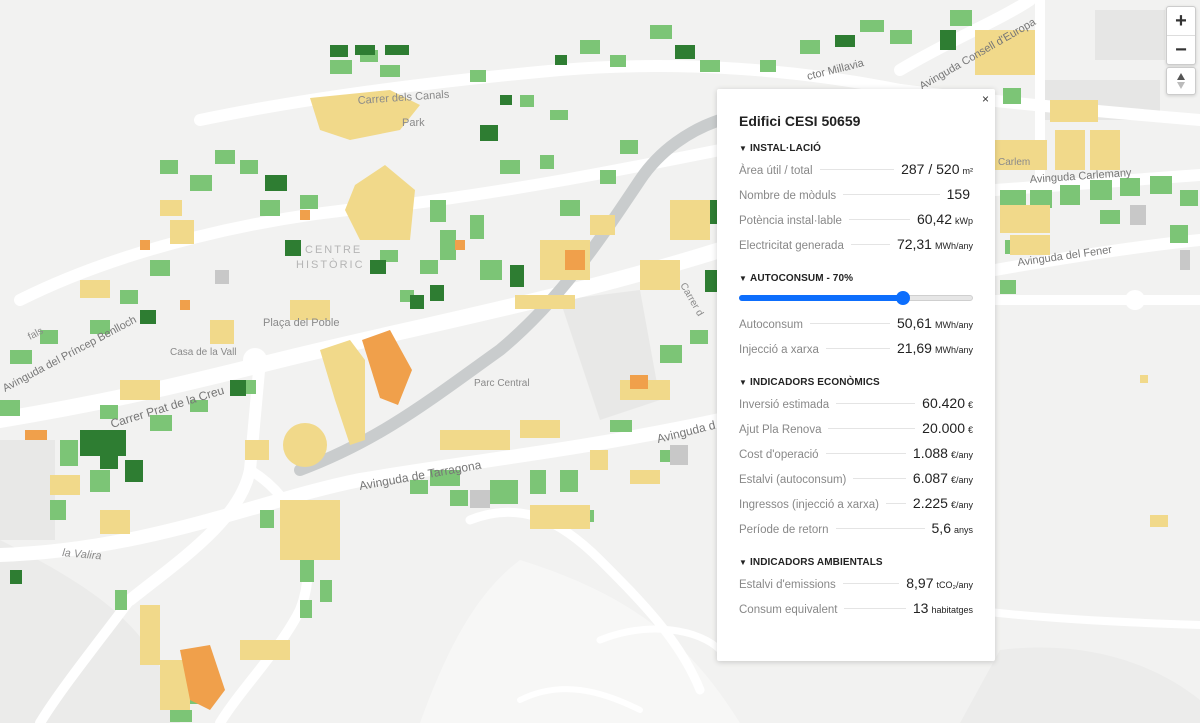 The height and width of the screenshot is (723, 1200). Describe the element at coordinates (856, 432) in the screenshot. I see `stat-row: Ajut Pla Renova 20.000 €` at that location.